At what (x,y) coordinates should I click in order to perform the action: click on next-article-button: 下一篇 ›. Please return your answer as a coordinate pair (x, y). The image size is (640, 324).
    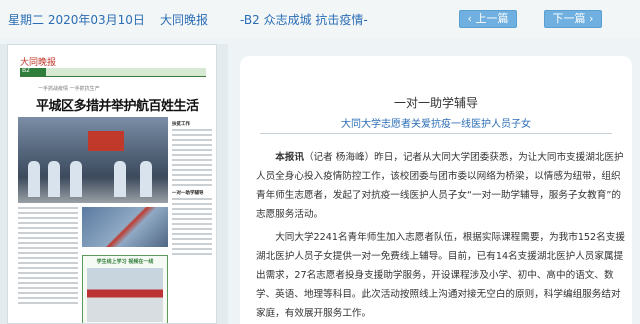
    Looking at the image, I should click on (573, 19).